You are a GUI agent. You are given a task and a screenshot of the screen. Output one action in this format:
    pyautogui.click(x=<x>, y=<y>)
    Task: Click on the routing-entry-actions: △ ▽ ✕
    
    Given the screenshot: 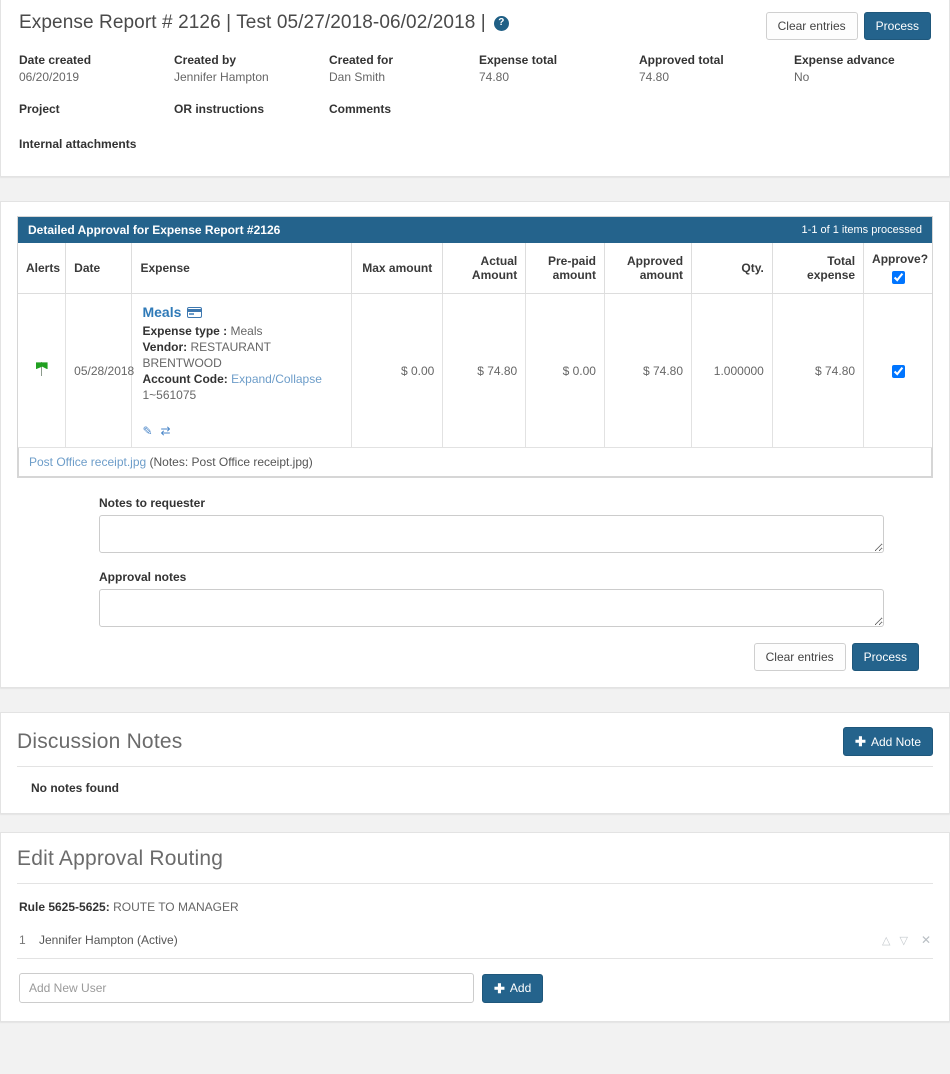 What is the action you would take?
    pyautogui.click(x=906, y=940)
    